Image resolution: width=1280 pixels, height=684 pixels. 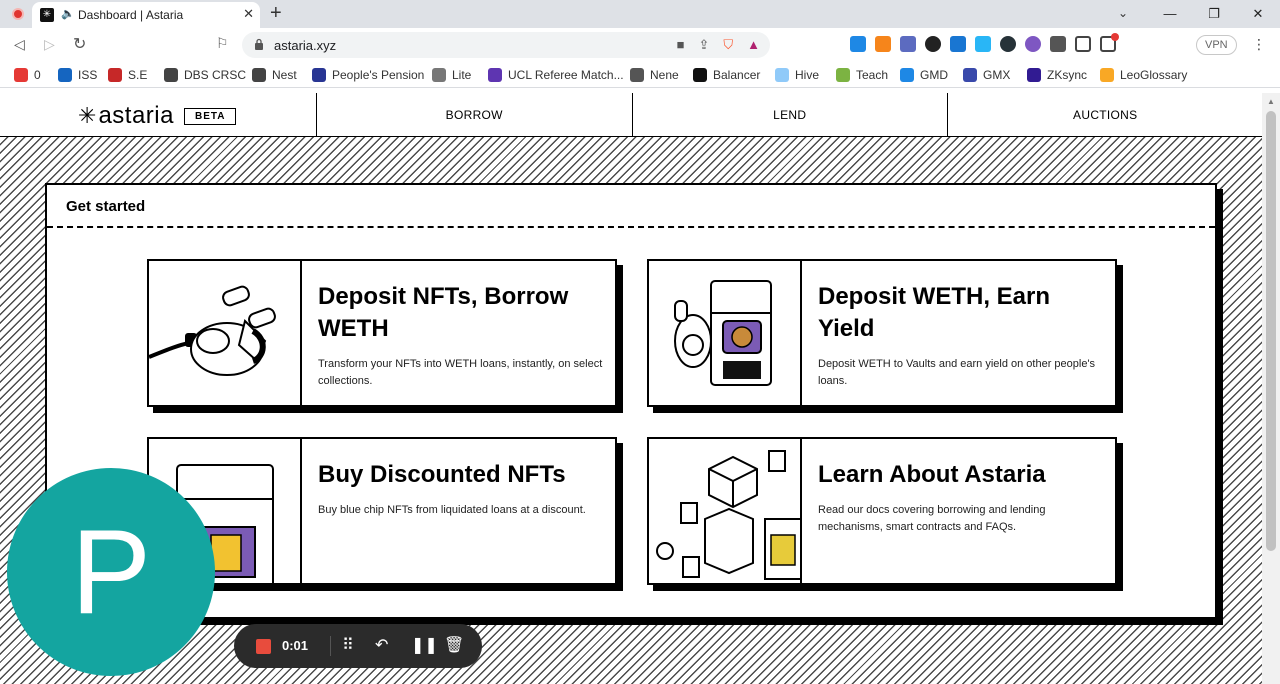 I want to click on se-icon, so click(x=115, y=75).